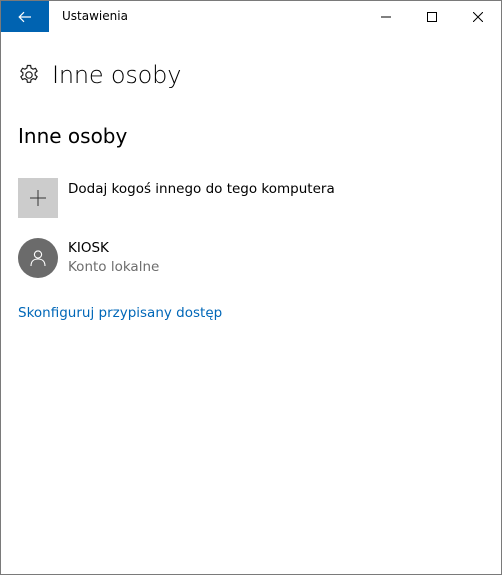 Image resolution: width=502 pixels, height=575 pixels. Describe the element at coordinates (201, 189) in the screenshot. I see `add-person-label: Dodaj kogoś innego do tego komputera` at that location.